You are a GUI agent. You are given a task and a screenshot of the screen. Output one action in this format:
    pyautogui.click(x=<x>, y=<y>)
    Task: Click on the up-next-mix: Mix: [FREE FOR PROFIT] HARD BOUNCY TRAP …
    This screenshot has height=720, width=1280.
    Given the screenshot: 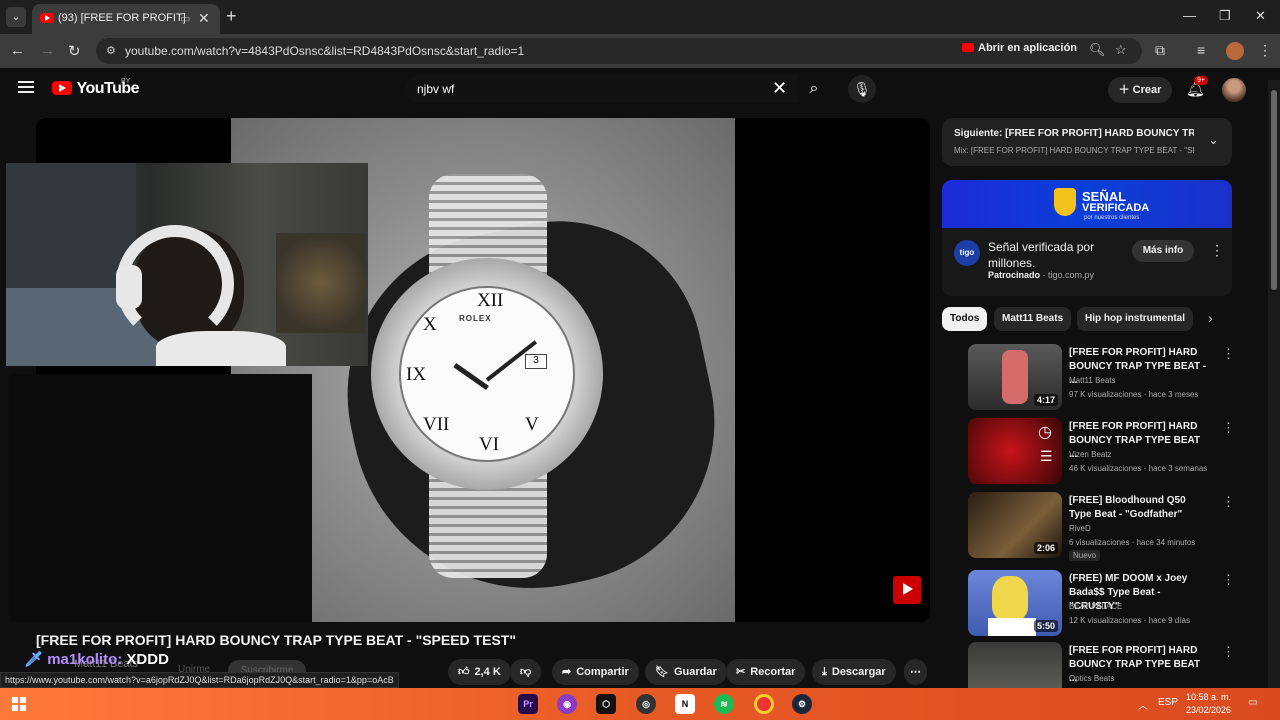 What is the action you would take?
    pyautogui.click(x=1074, y=150)
    